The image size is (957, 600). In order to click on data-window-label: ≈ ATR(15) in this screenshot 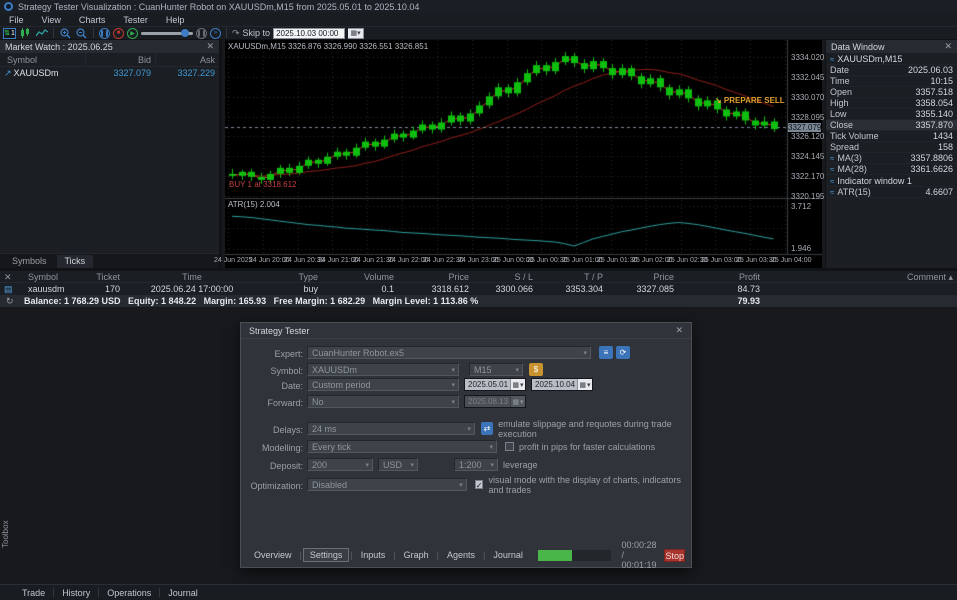, I will do `click(850, 192)`.